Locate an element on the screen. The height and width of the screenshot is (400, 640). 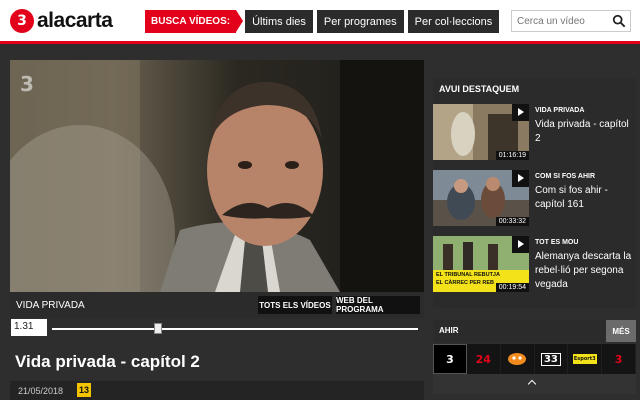
channel-33-label: 33 is located at coordinates (550, 359).